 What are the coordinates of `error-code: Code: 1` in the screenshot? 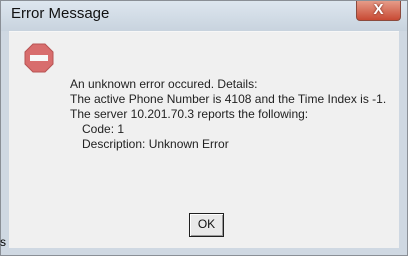 It's located at (103, 129).